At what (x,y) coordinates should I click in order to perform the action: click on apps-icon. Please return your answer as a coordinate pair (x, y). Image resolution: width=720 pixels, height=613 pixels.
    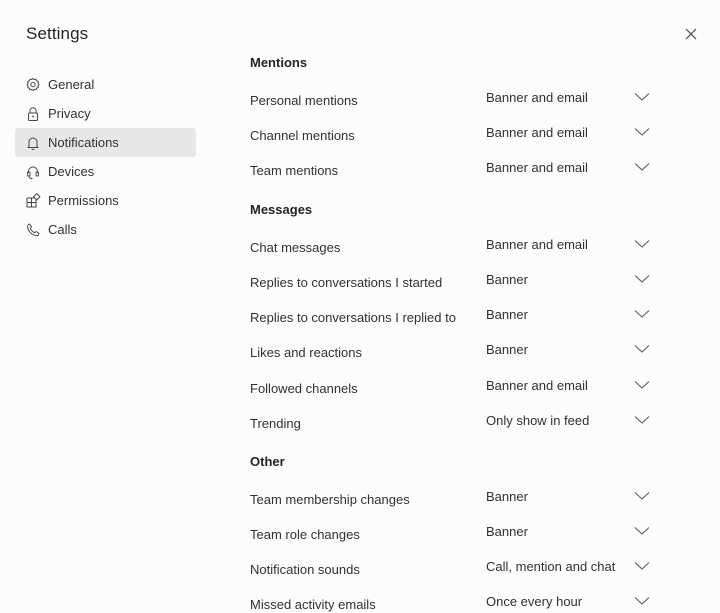
    Looking at the image, I should click on (33, 200).